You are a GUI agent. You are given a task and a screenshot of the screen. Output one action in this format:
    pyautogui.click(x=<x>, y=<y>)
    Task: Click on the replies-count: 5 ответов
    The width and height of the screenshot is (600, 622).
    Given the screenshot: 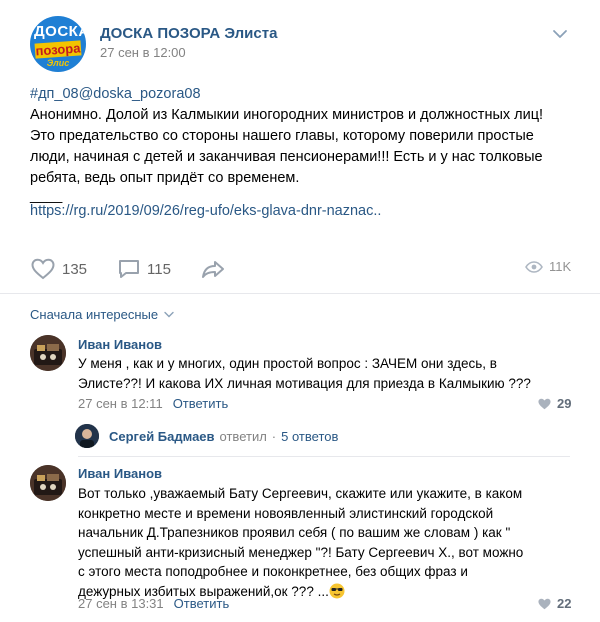 What is the action you would take?
    pyautogui.click(x=310, y=436)
    